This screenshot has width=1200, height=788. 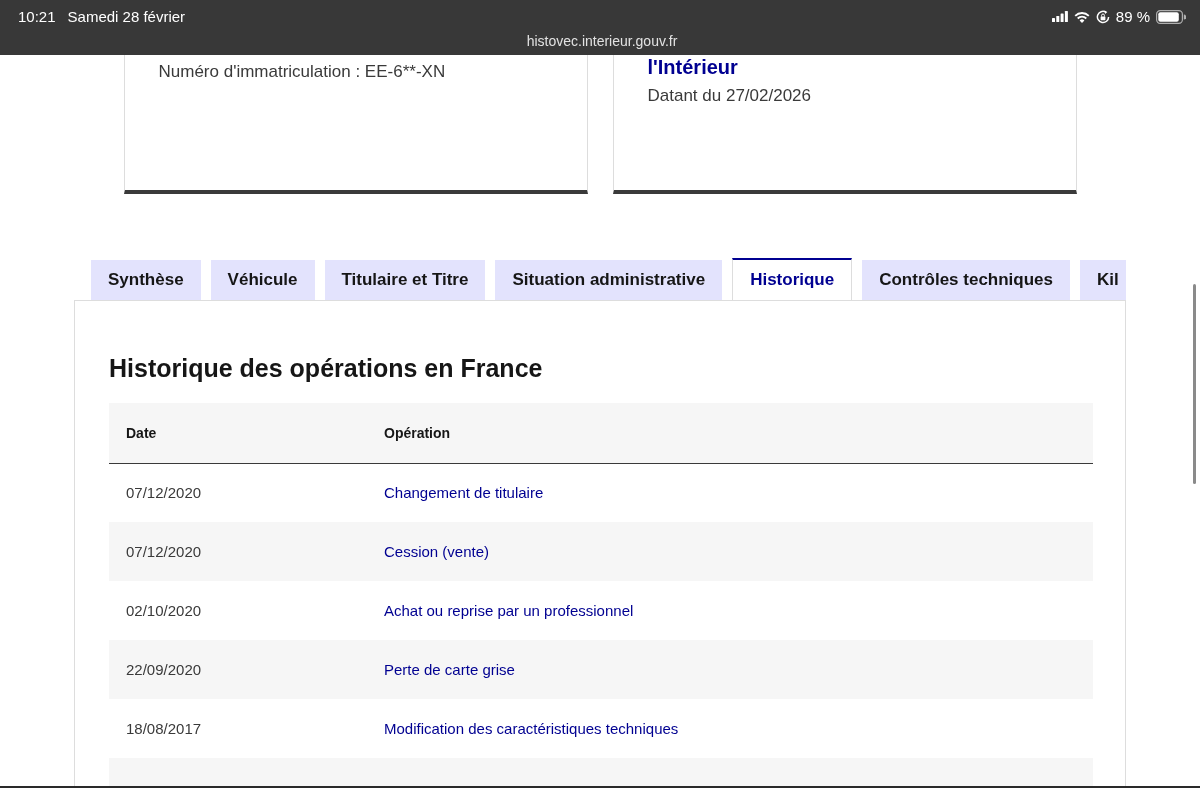 What do you see at coordinates (126, 16) in the screenshot?
I see `status-date: Samedi 28 février` at bounding box center [126, 16].